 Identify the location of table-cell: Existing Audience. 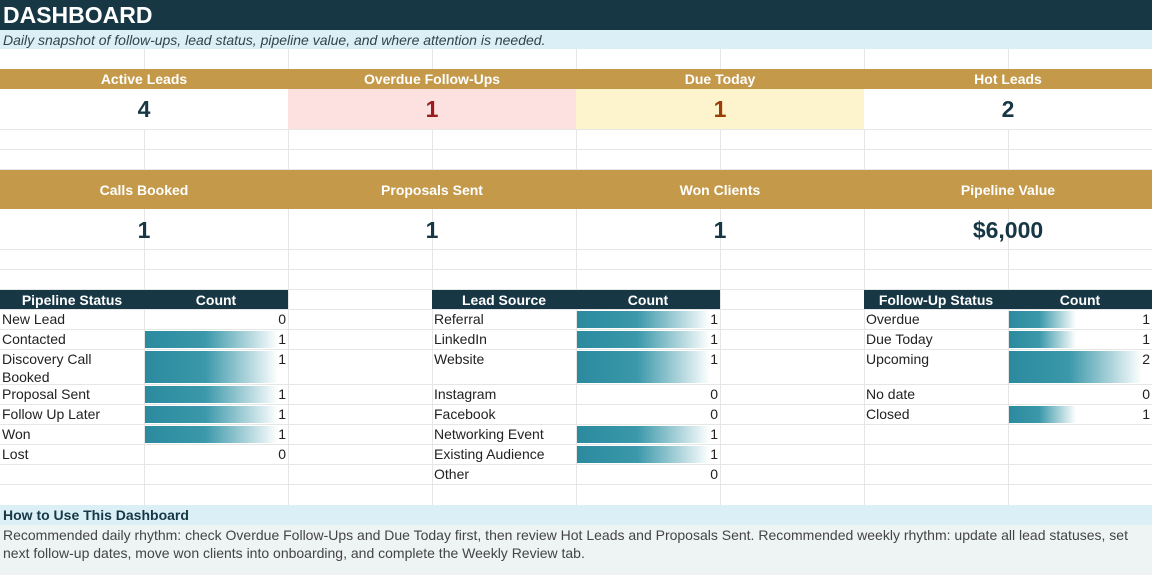
(504, 454).